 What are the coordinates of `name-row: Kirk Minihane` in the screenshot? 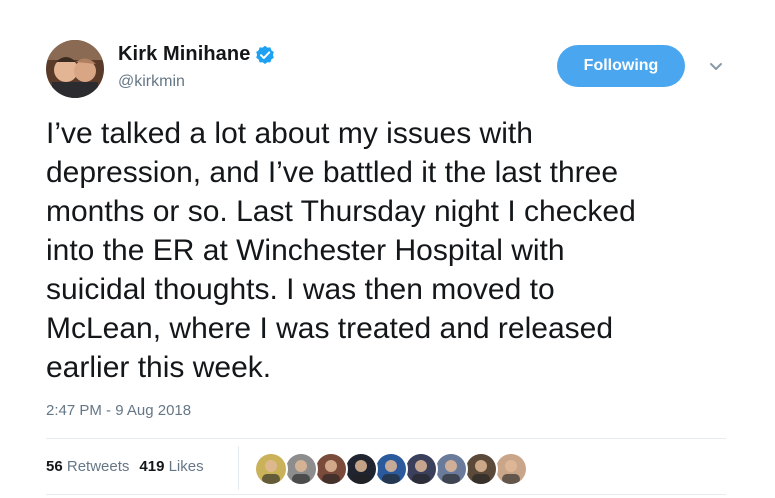 It's located at (196, 54).